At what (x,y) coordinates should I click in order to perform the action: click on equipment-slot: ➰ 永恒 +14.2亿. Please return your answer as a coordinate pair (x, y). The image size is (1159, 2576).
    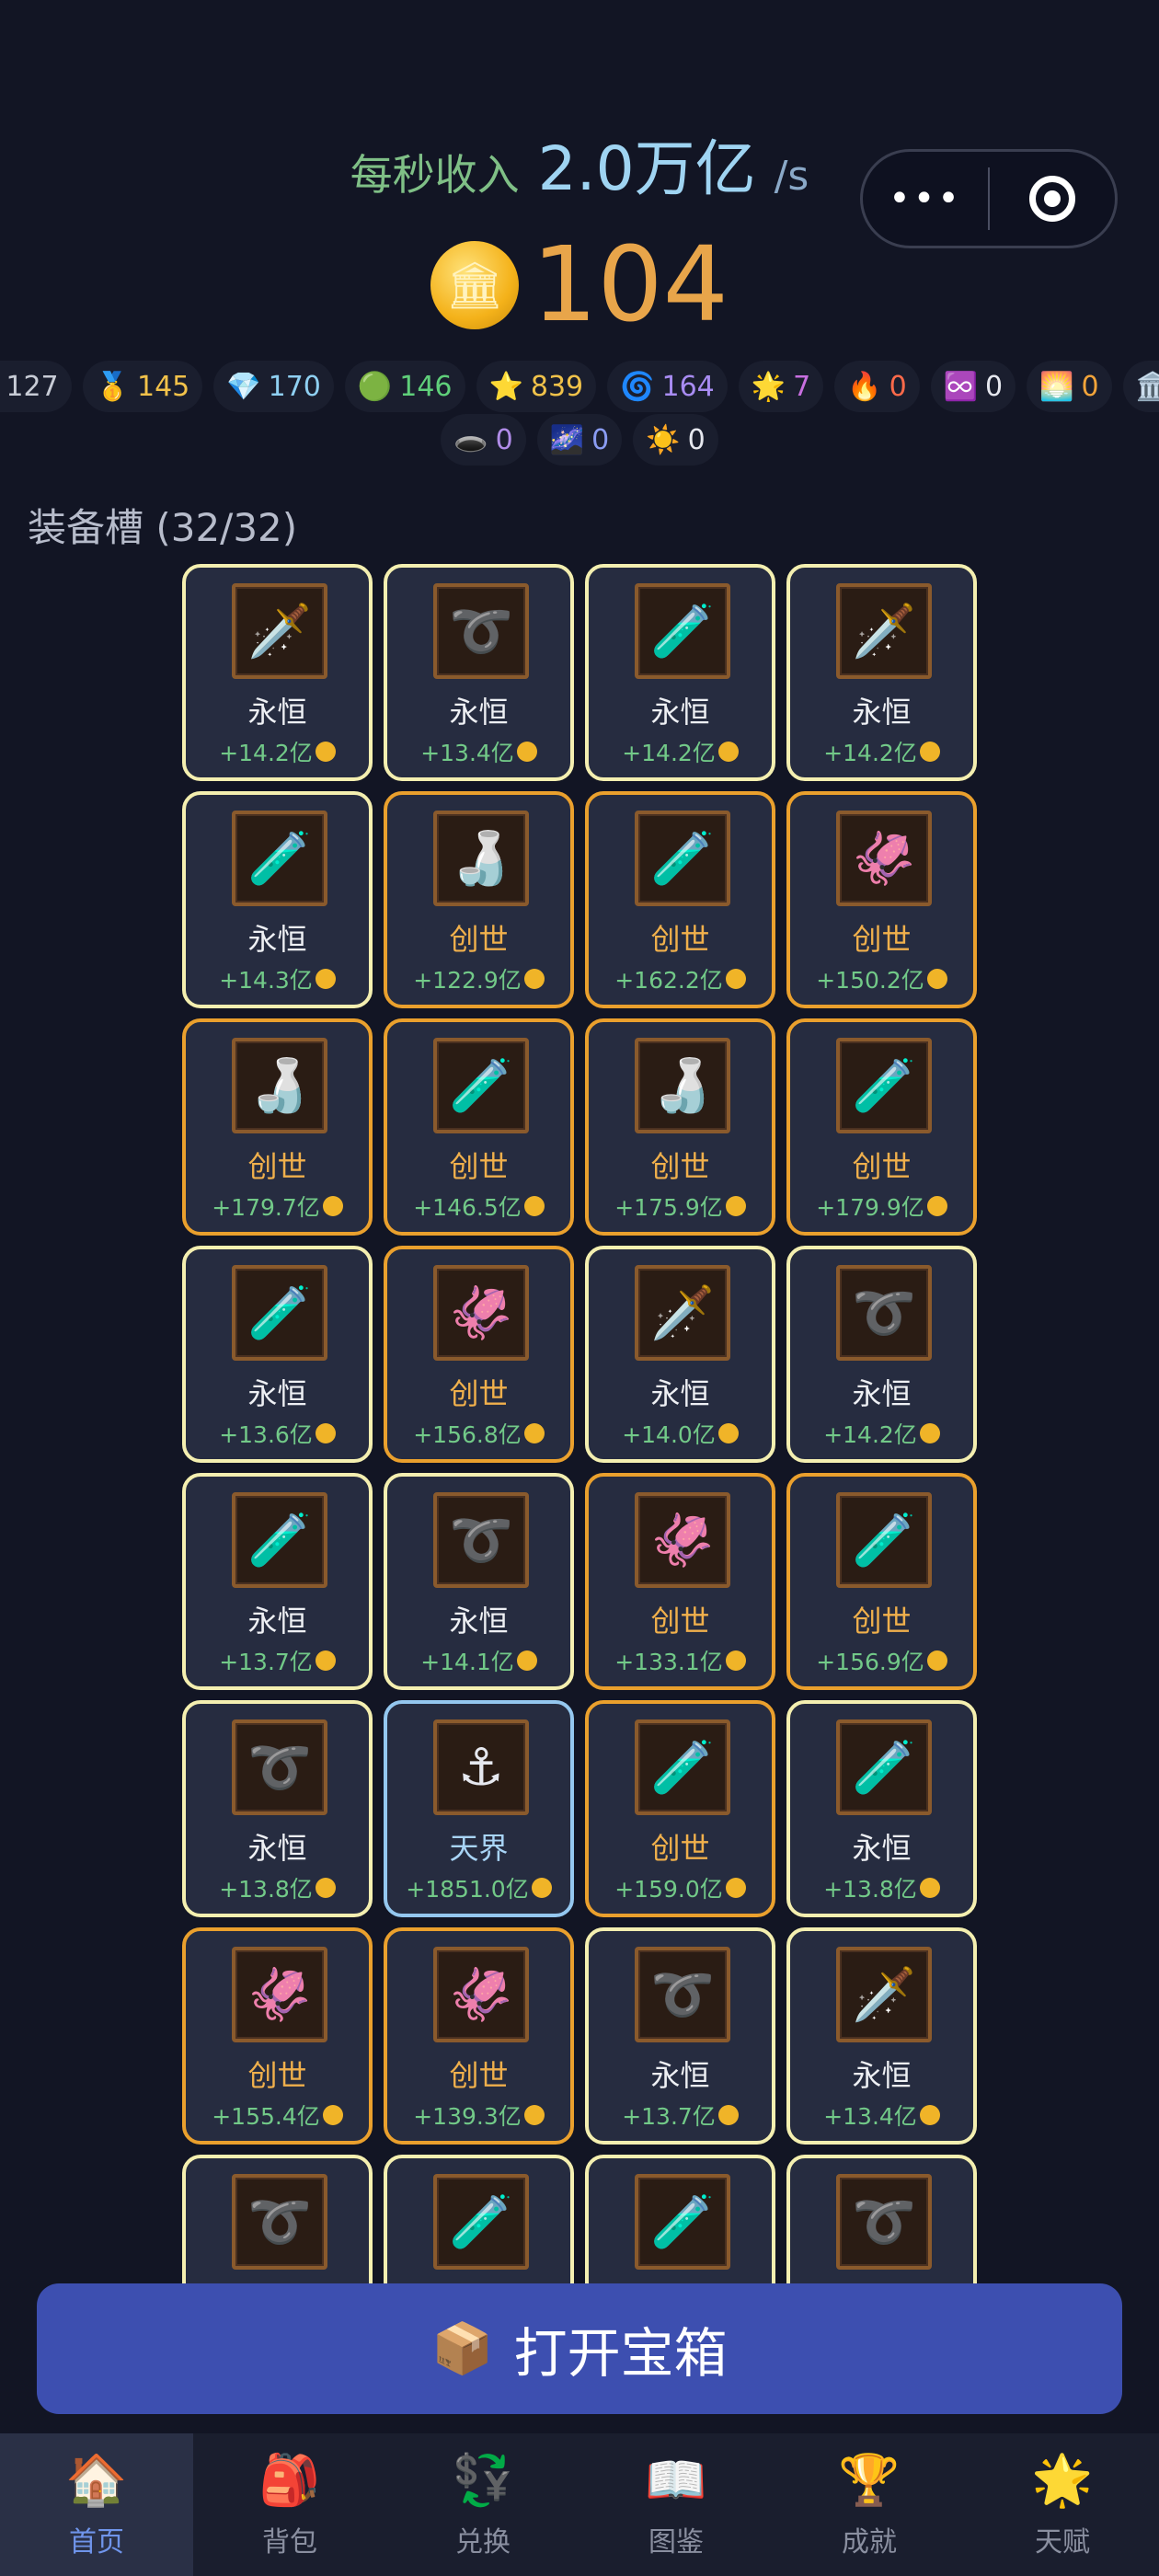
    Looking at the image, I should click on (881, 1354).